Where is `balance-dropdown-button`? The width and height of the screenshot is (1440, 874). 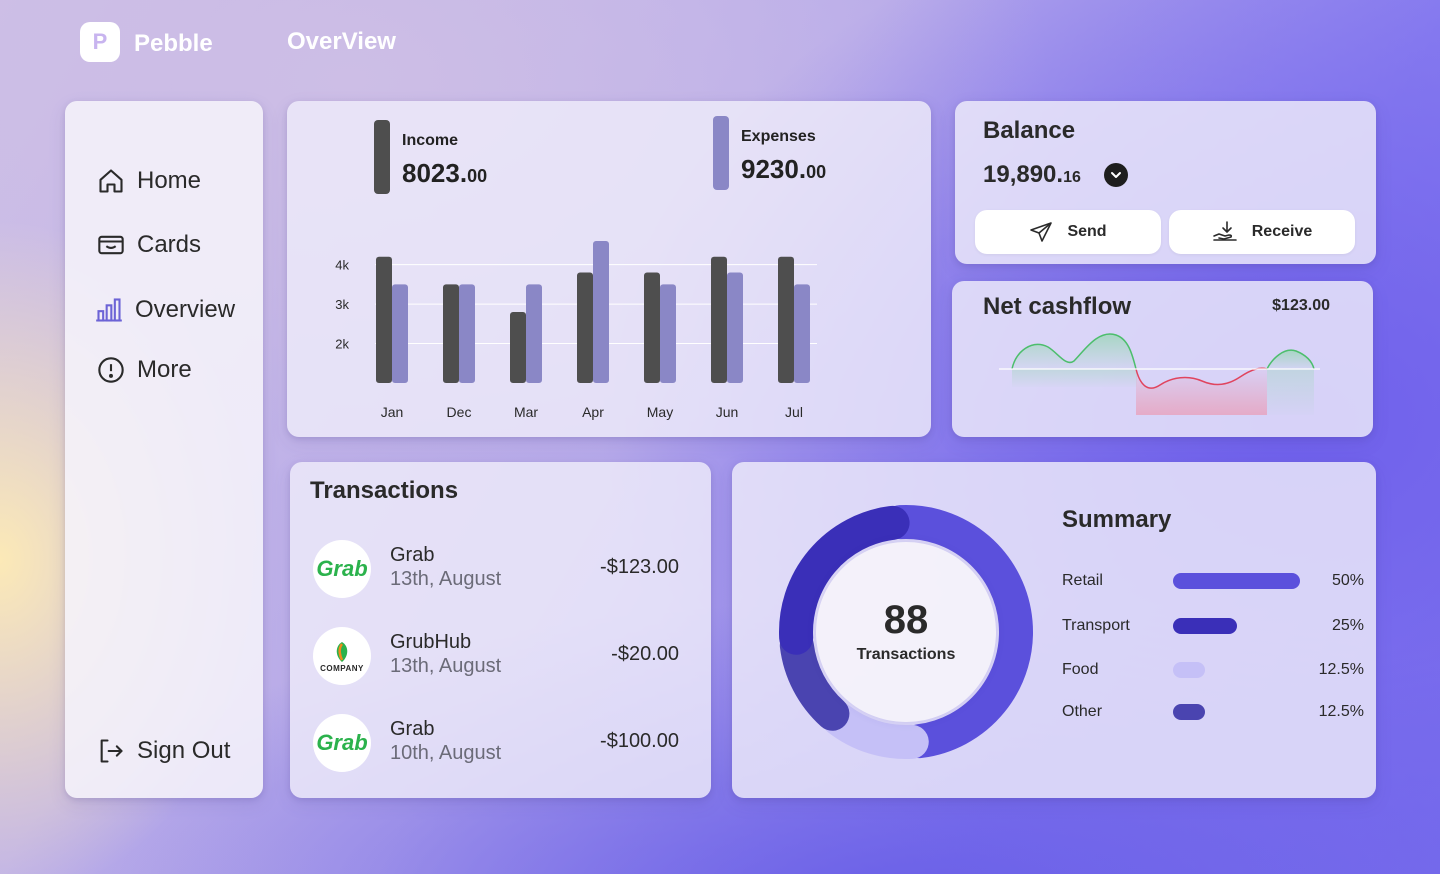 balance-dropdown-button is located at coordinates (1116, 175).